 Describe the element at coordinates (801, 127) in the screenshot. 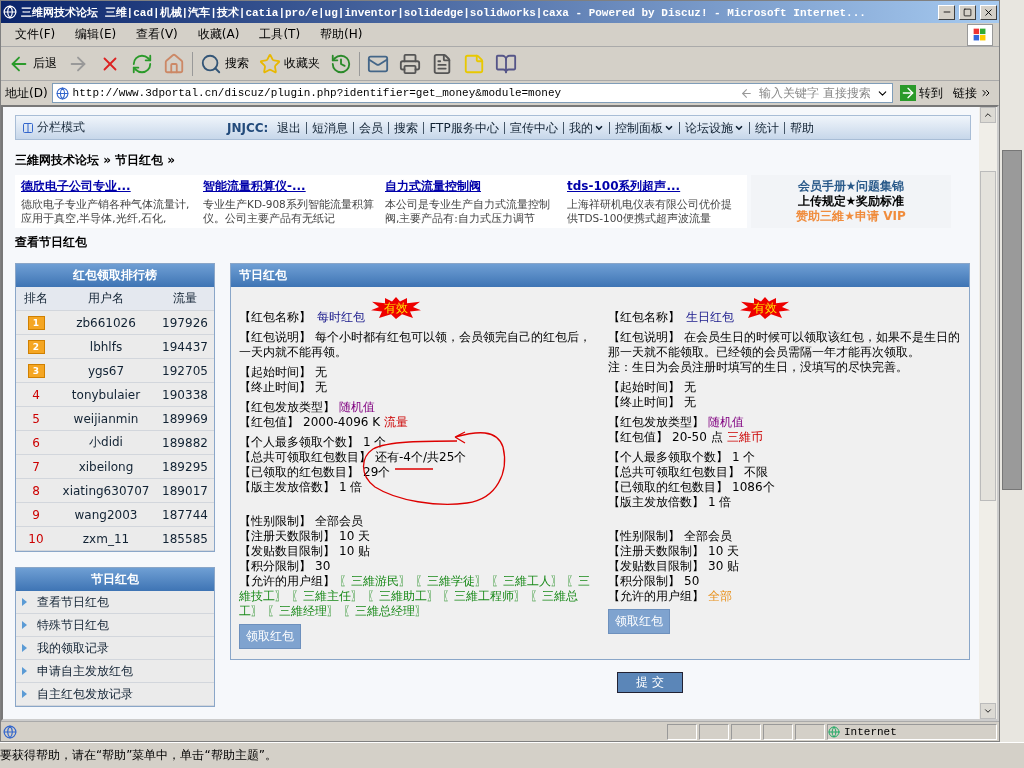

I see `nav-link: 帮助` at that location.